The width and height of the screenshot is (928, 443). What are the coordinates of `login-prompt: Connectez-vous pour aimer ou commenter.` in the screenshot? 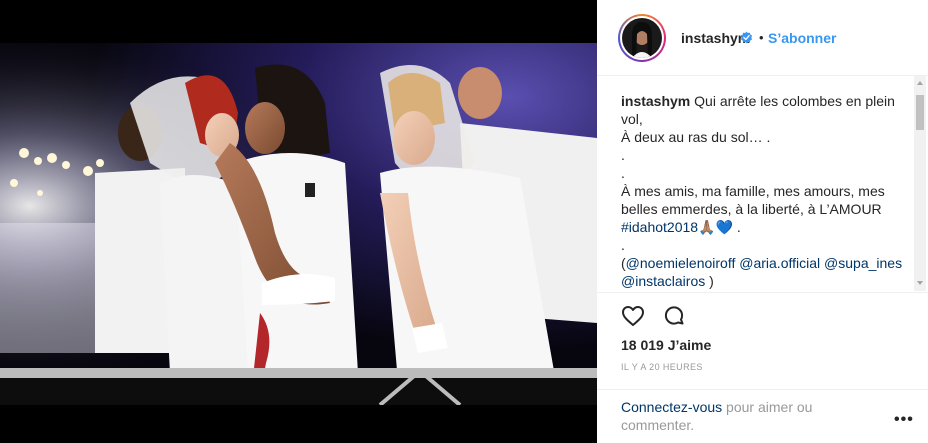 It's located at (741, 416).